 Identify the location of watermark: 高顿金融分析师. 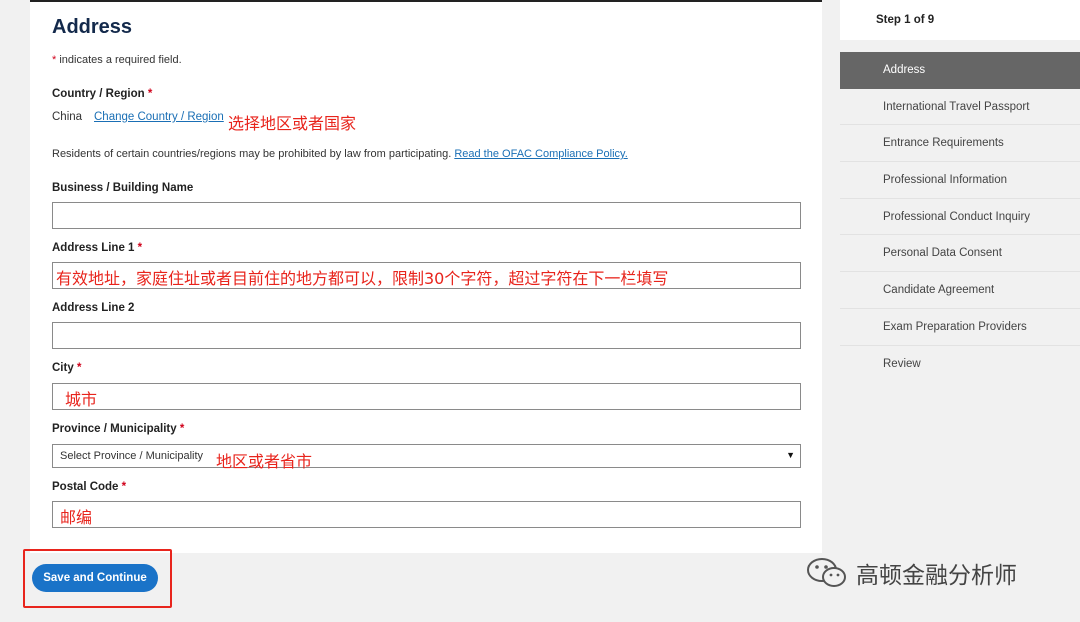
(911, 573).